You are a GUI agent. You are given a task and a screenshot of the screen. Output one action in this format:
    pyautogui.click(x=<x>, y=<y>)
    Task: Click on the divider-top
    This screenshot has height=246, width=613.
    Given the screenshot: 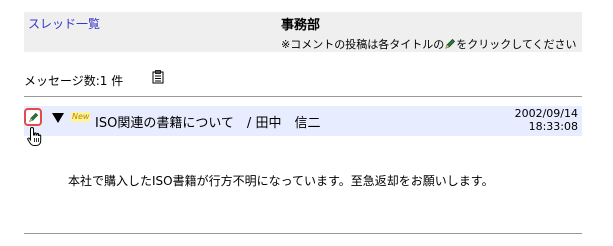 What is the action you would take?
    pyautogui.click(x=303, y=96)
    